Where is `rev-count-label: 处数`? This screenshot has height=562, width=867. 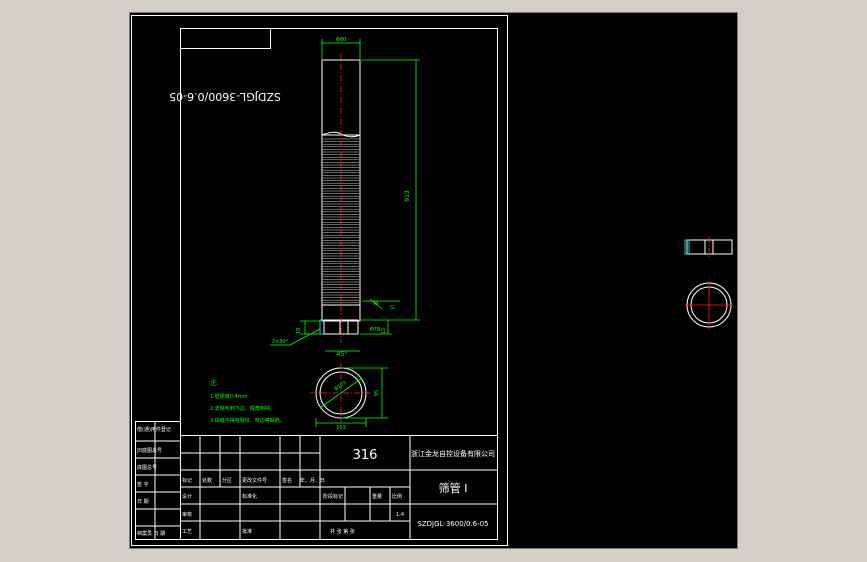 rev-count-label: 处数 is located at coordinates (207, 480).